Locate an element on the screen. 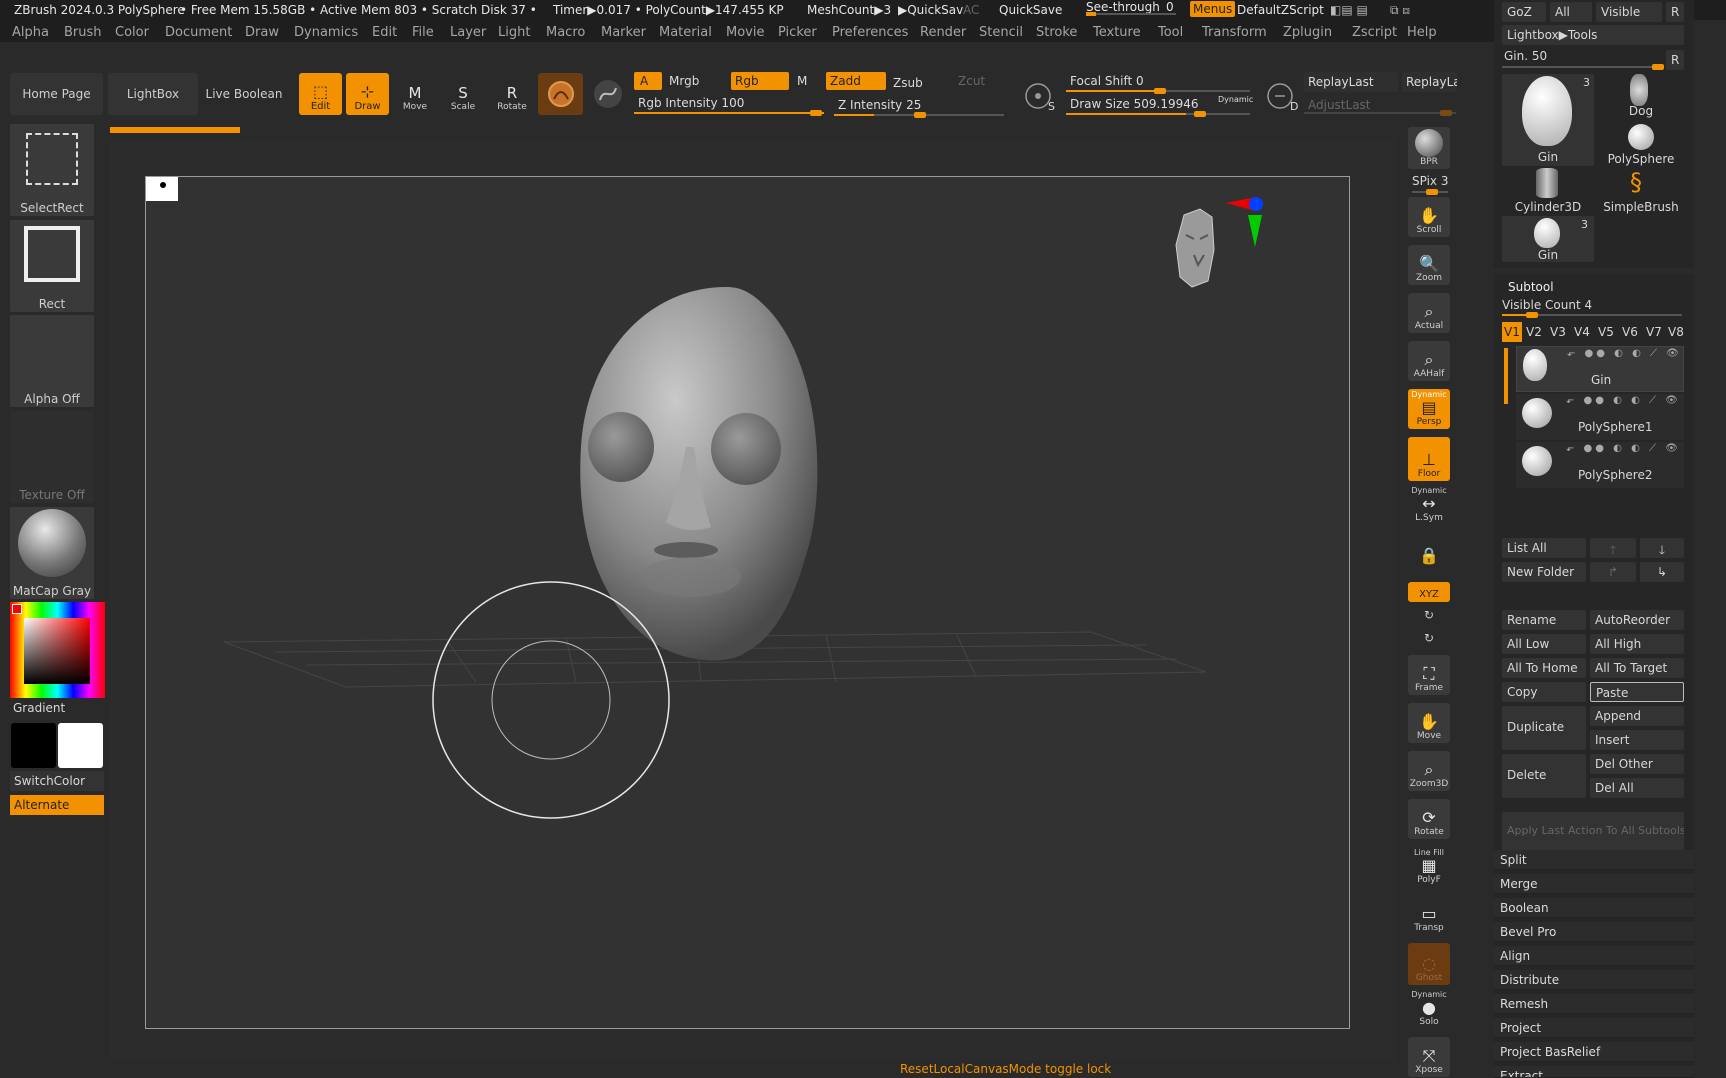 This screenshot has width=1726, height=1078. spix-slider is located at coordinates (1430, 192).